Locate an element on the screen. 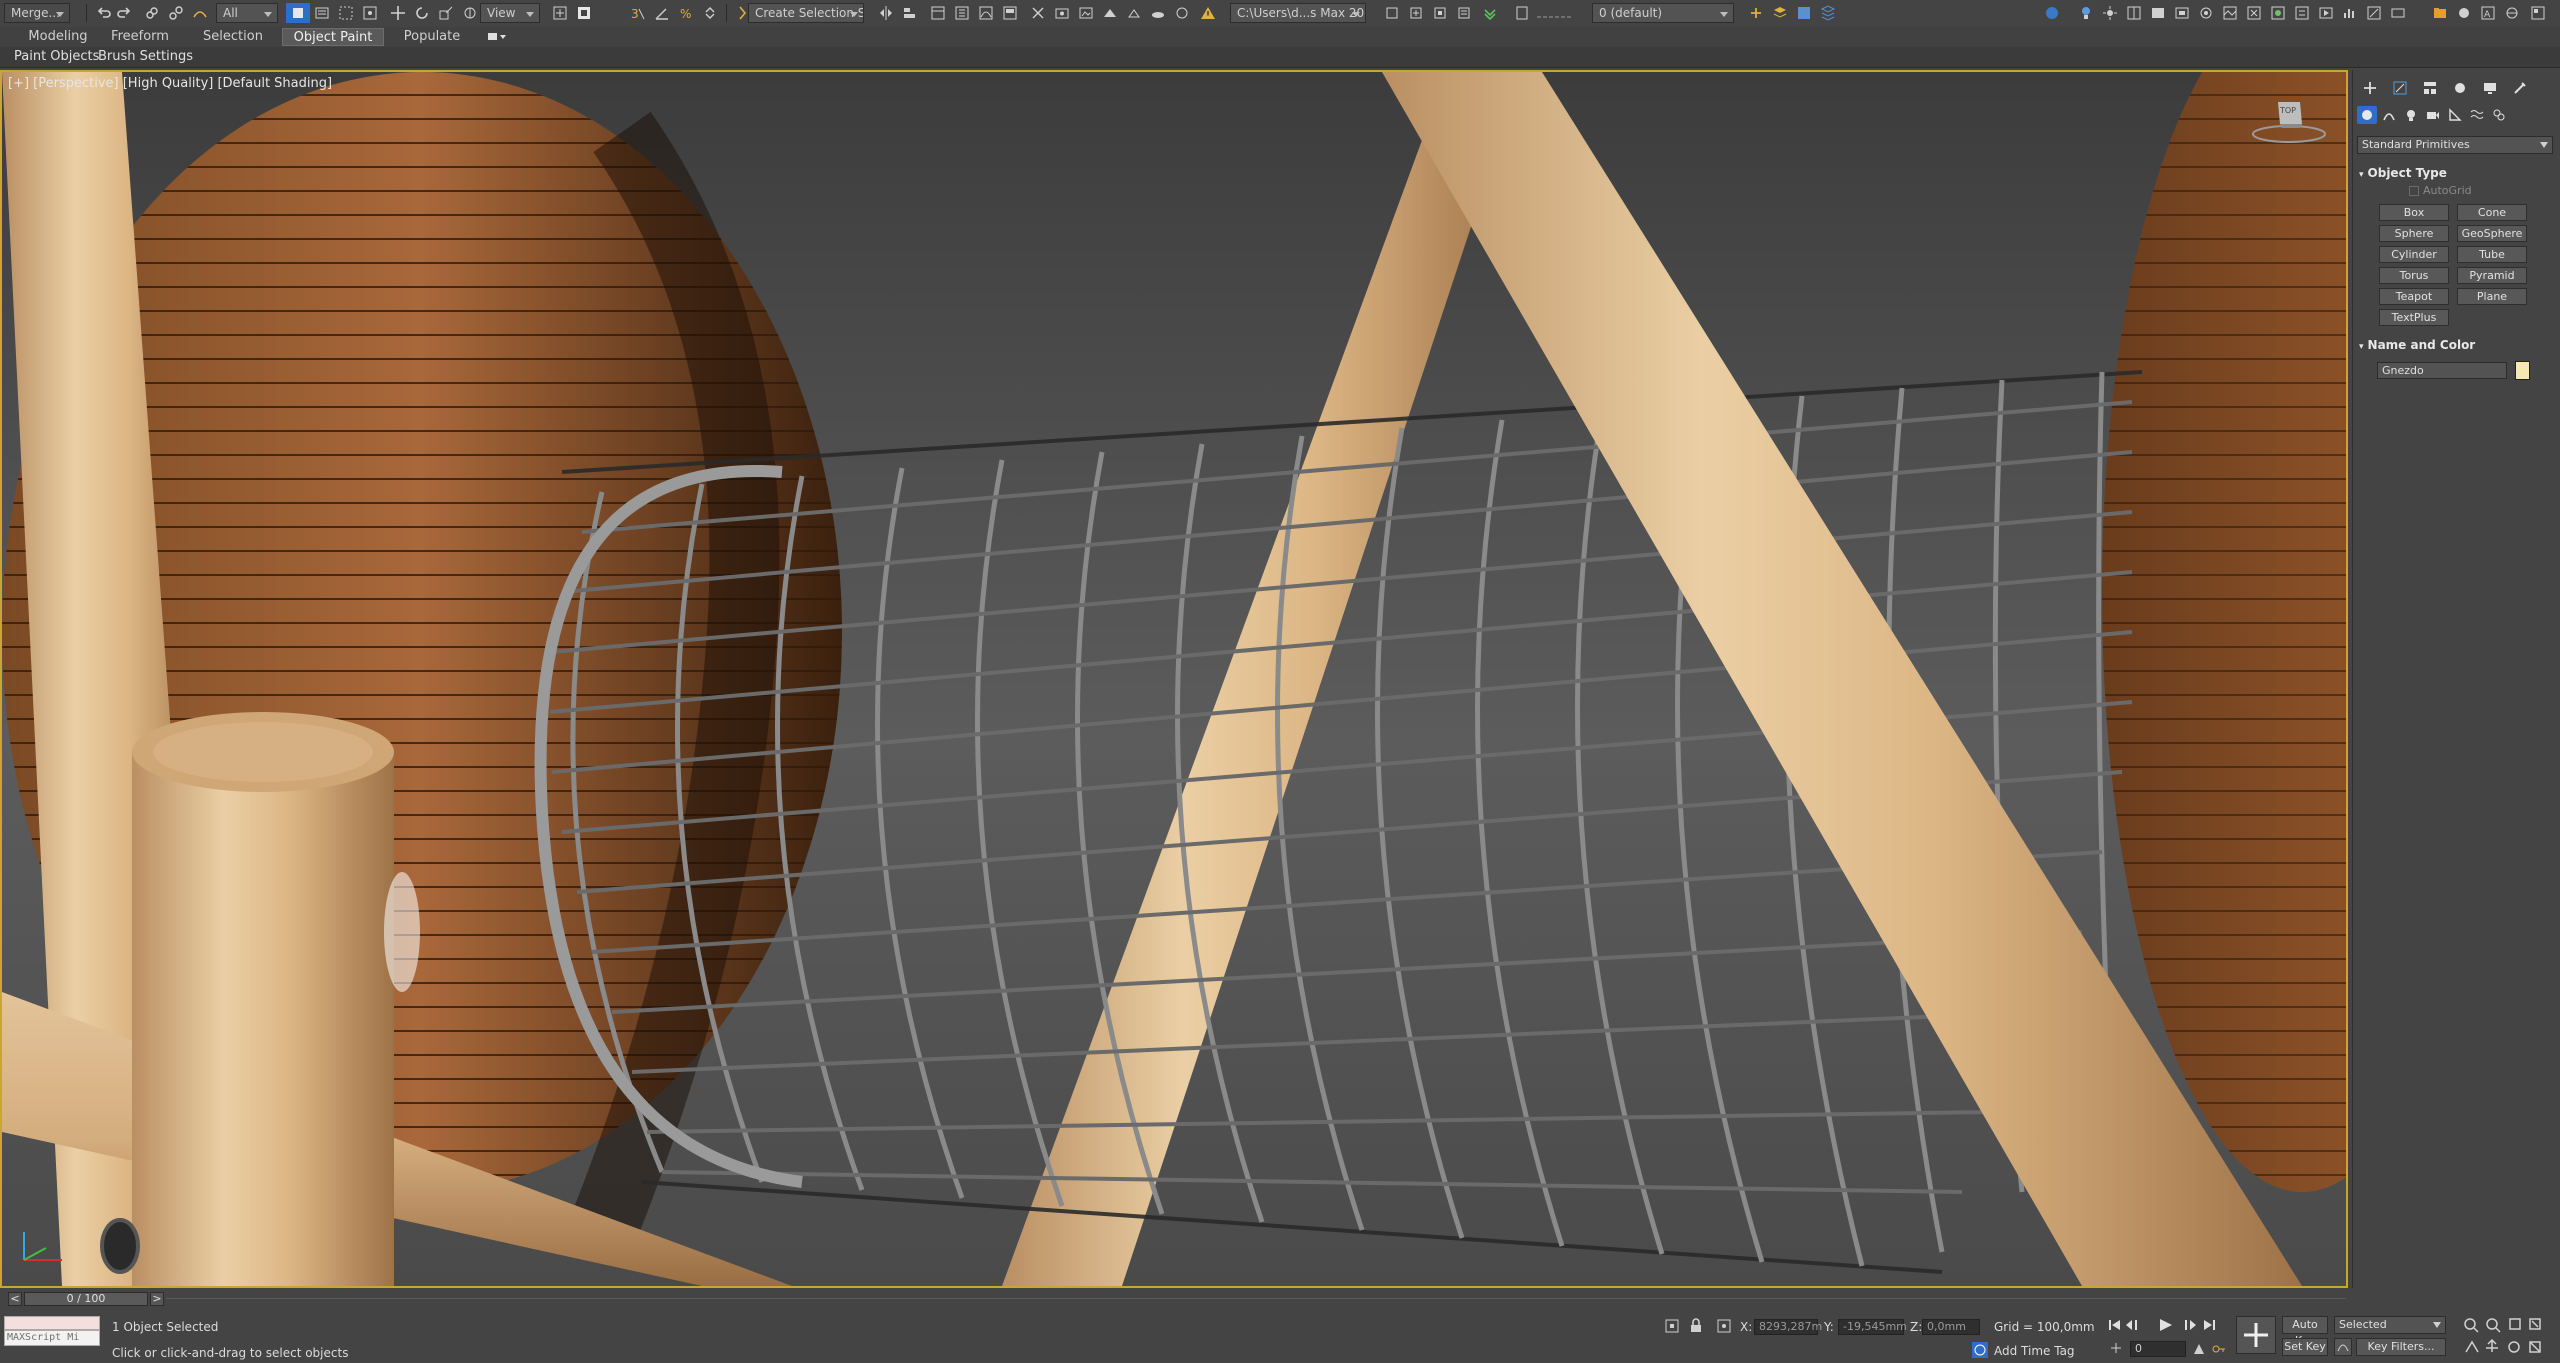 The width and height of the screenshot is (2560, 1363). z-coordinate-field: 0,0mm is located at coordinates (1951, 1327).